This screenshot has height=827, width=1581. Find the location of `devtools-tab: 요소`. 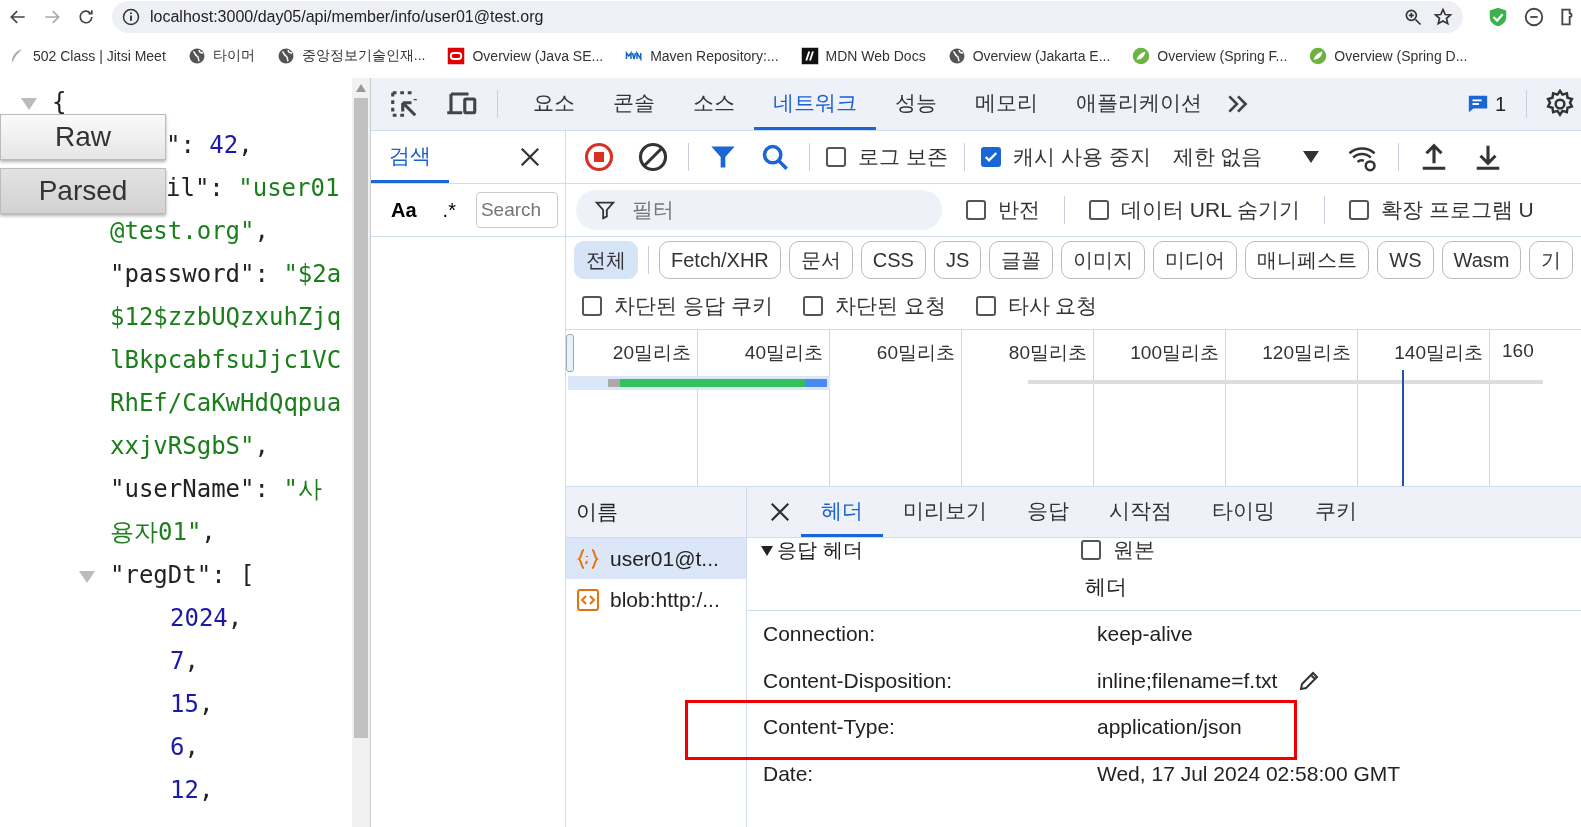

devtools-tab: 요소 is located at coordinates (554, 104).